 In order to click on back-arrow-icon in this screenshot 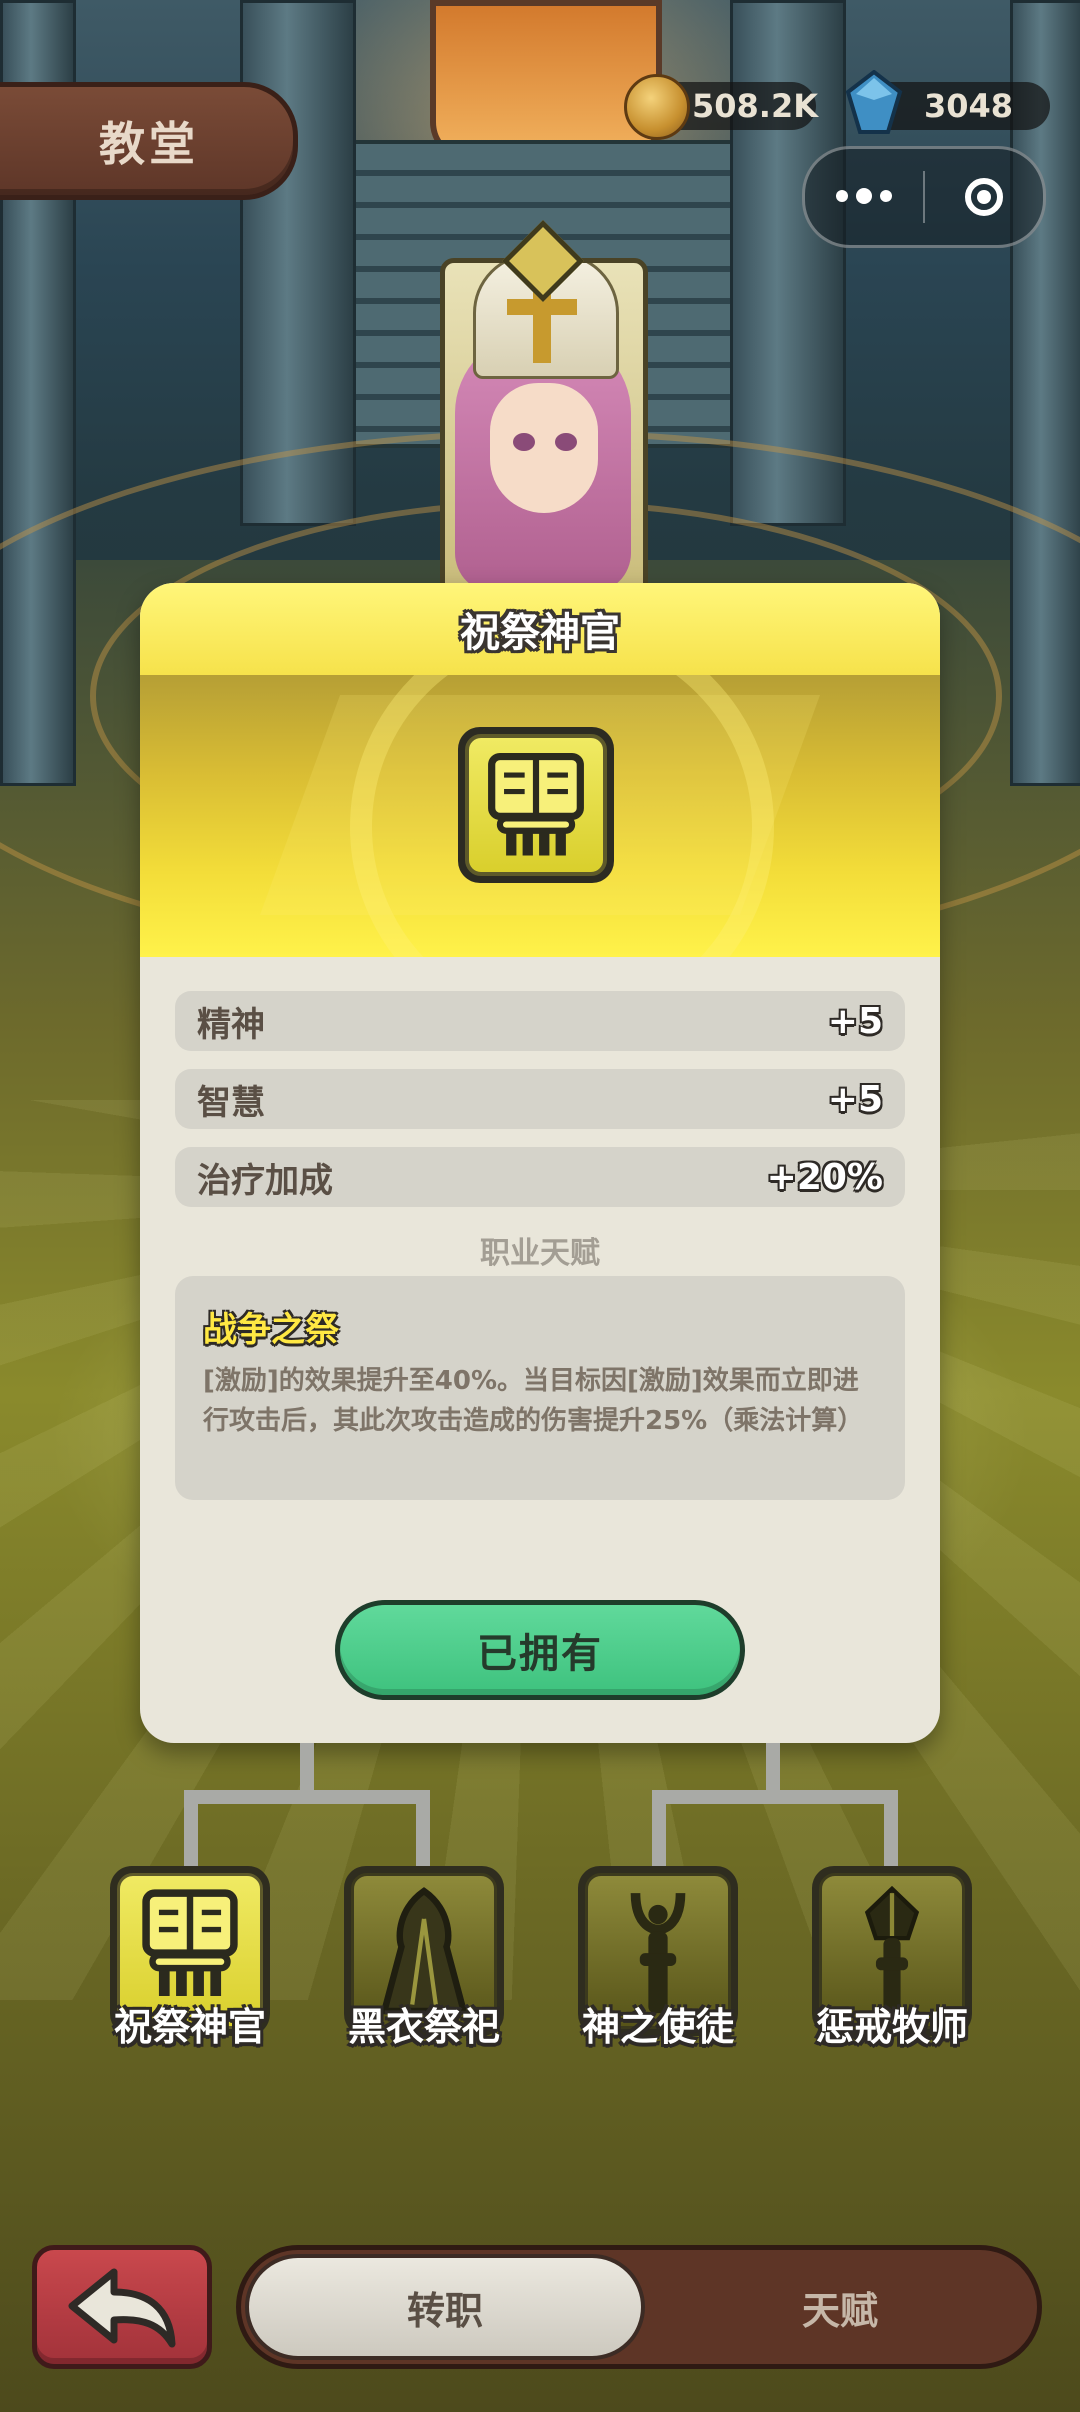, I will do `click(122, 2308)`.